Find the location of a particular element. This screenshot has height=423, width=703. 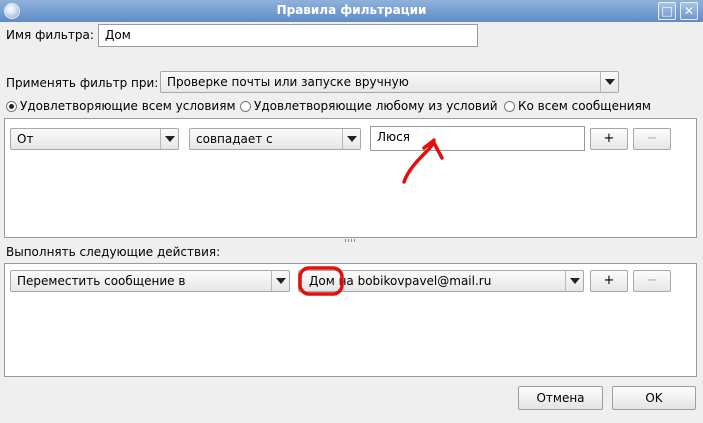

close-icon: ✕ is located at coordinates (689, 11).